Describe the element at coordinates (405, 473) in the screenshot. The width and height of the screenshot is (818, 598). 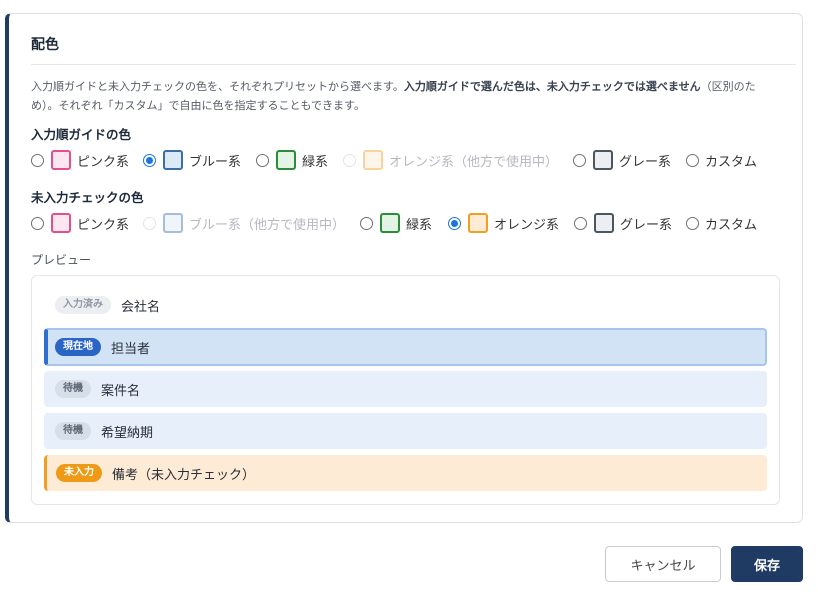
I see `preview-row-missing: 未入力 備考（未入力チェック）` at that location.